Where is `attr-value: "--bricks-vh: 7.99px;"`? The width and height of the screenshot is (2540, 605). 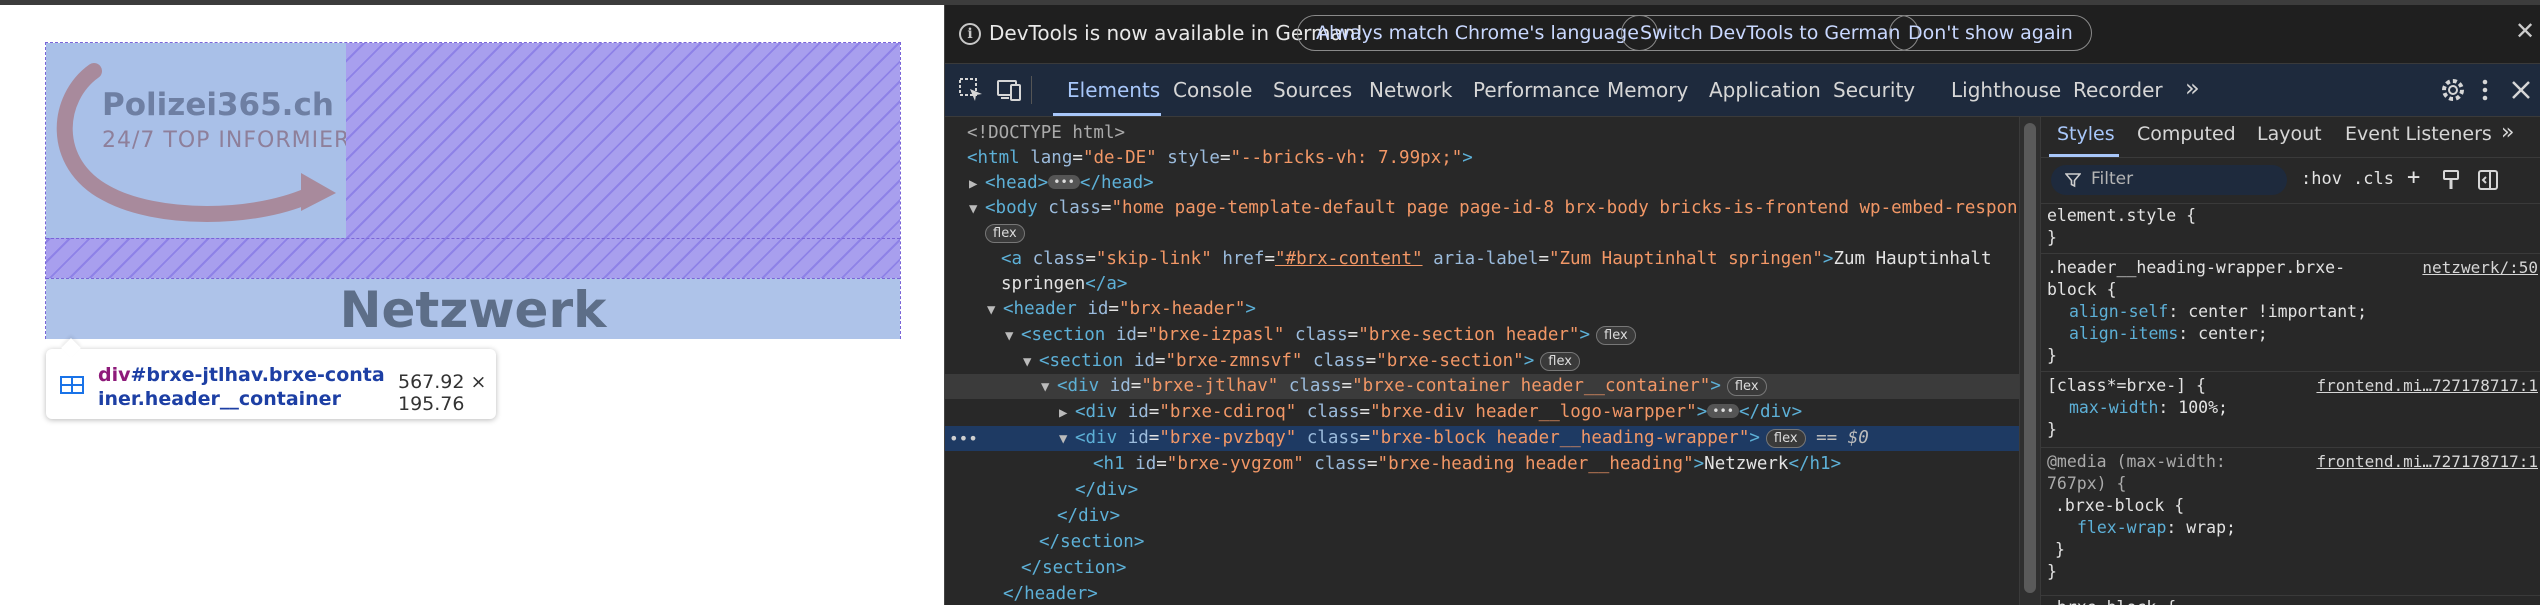
attr-value: "--bricks-vh: 7.99px;" is located at coordinates (1346, 158).